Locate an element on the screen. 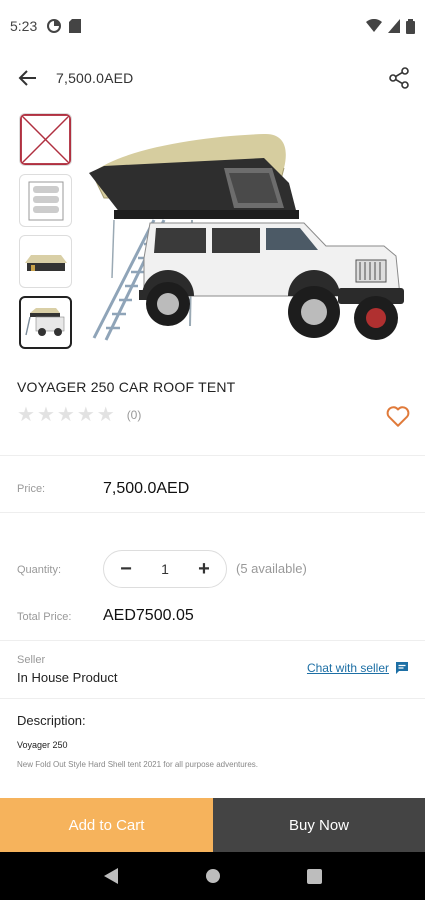  nav-back-icon is located at coordinates (111, 876).